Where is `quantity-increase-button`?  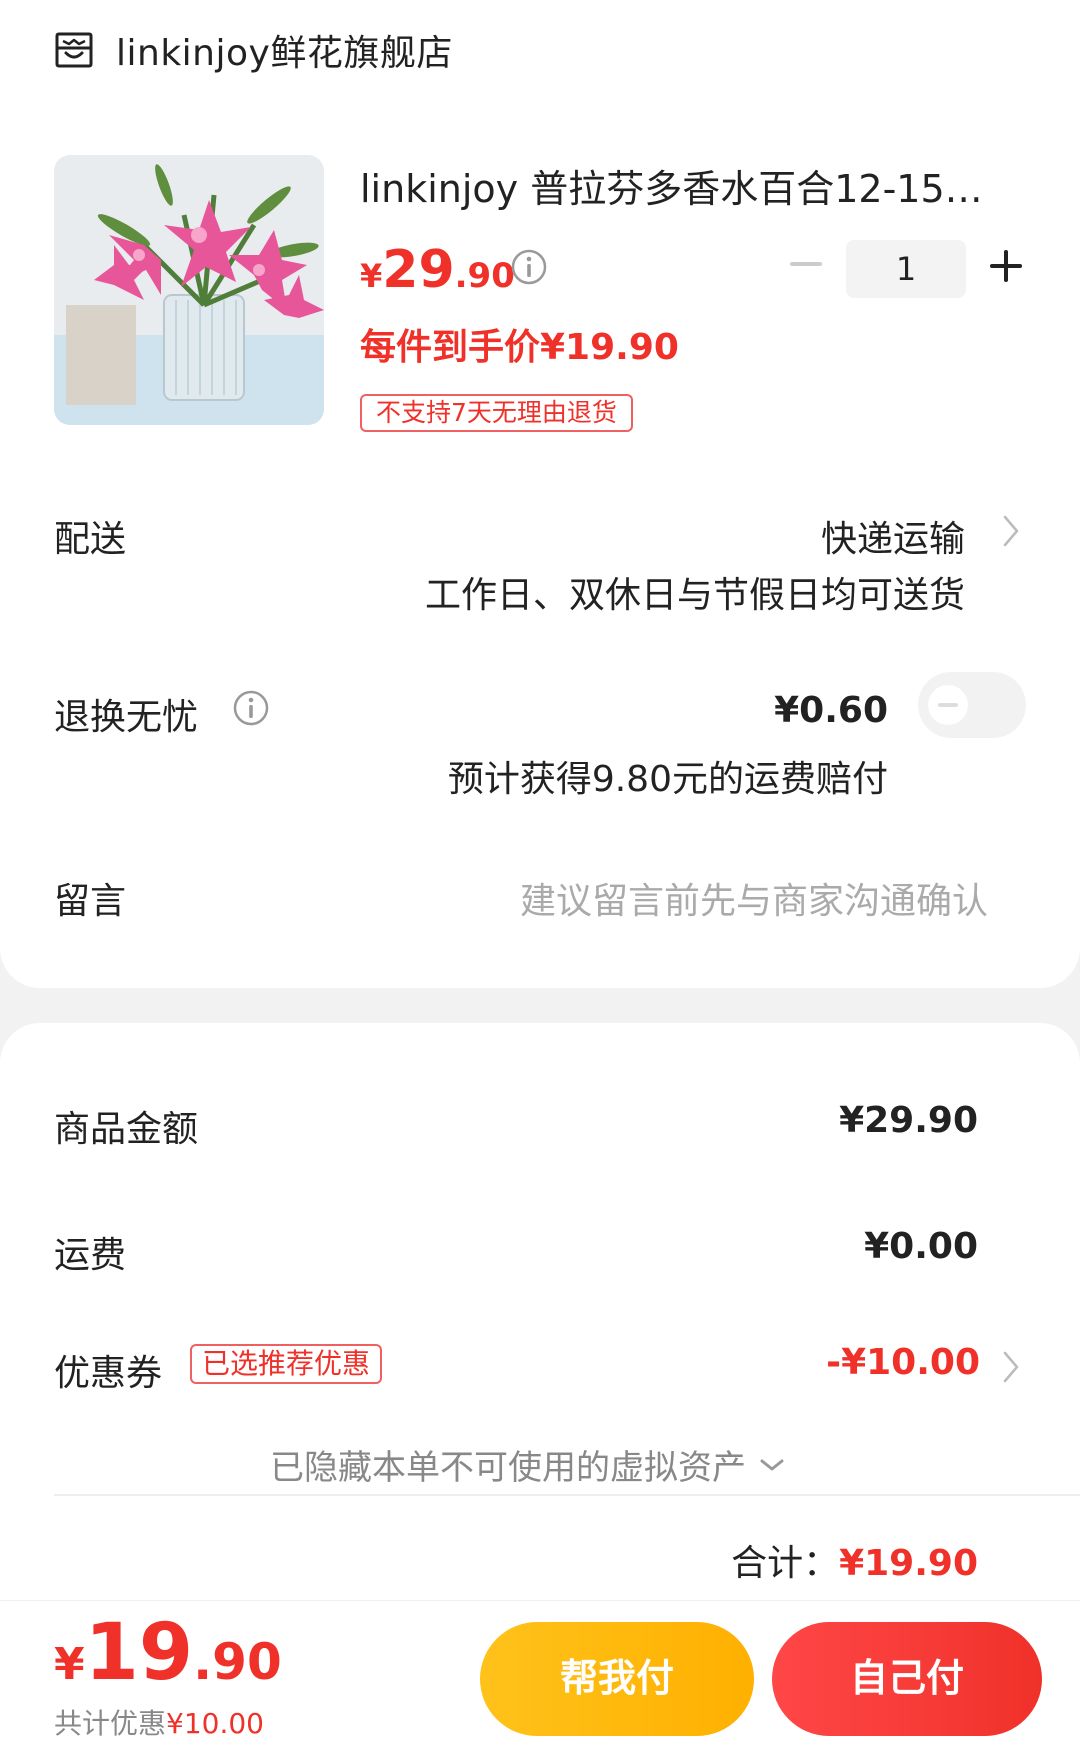 quantity-increase-button is located at coordinates (1006, 266).